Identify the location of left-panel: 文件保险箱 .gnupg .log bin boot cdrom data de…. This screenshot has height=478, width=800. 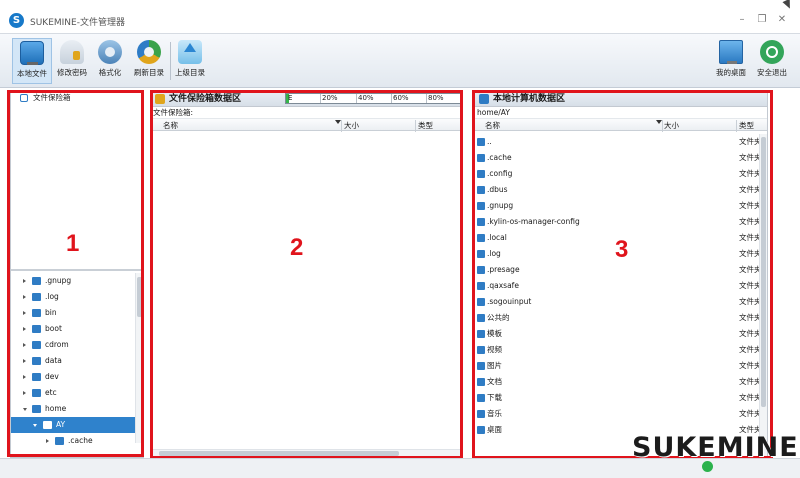
(77, 274).